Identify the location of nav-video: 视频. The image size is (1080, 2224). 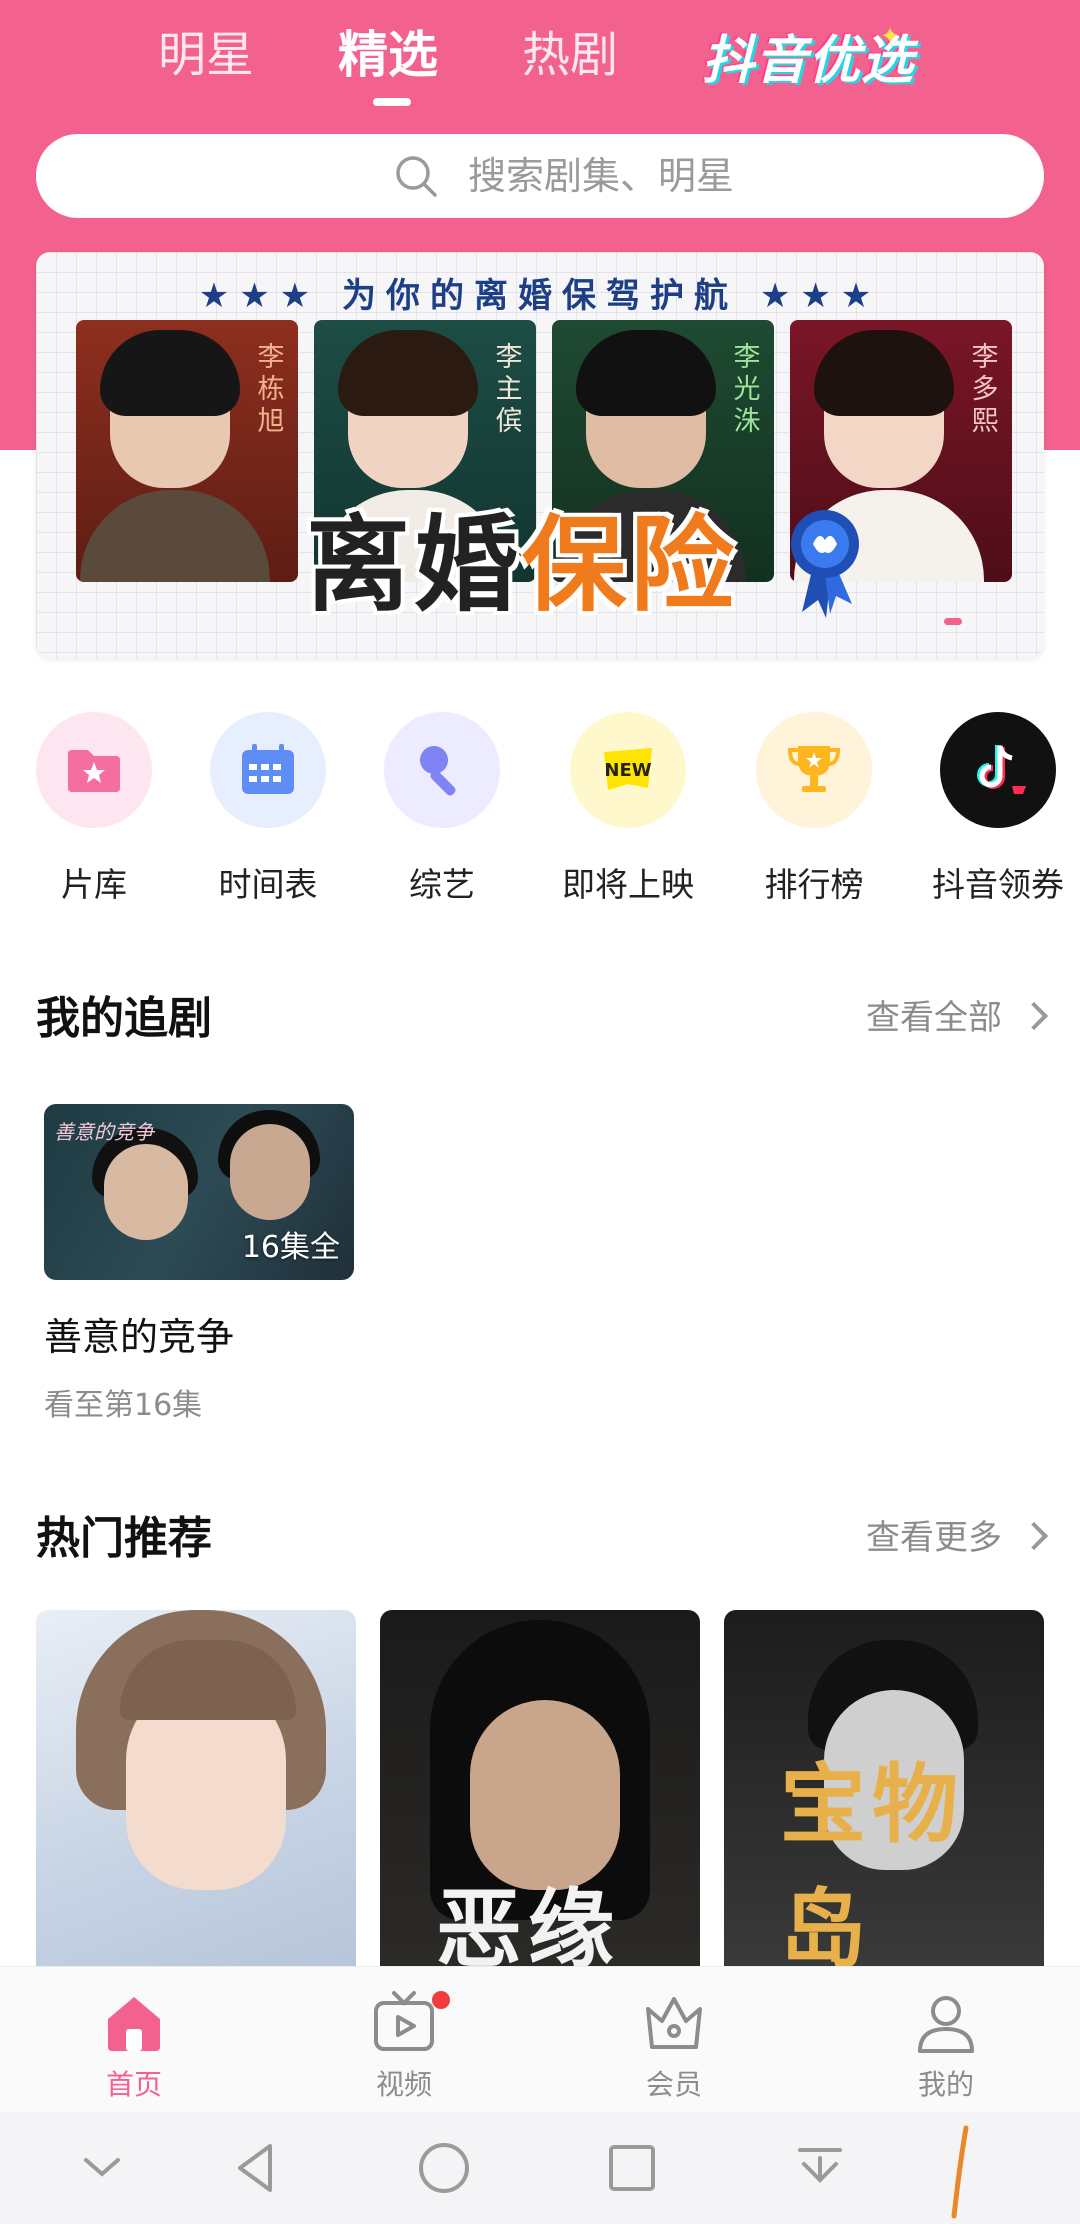
(404, 2040).